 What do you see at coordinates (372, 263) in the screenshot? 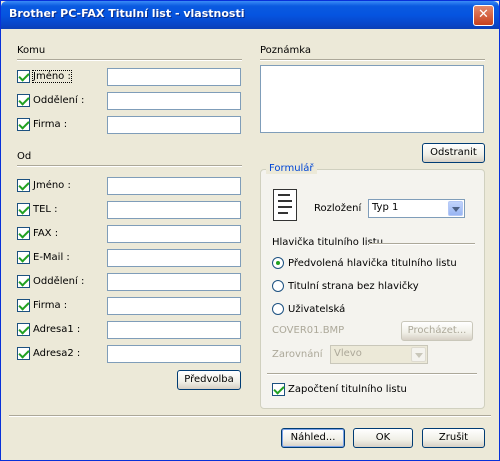
I see `radio-default-header-label: Předvolená hlavička titulního listu` at bounding box center [372, 263].